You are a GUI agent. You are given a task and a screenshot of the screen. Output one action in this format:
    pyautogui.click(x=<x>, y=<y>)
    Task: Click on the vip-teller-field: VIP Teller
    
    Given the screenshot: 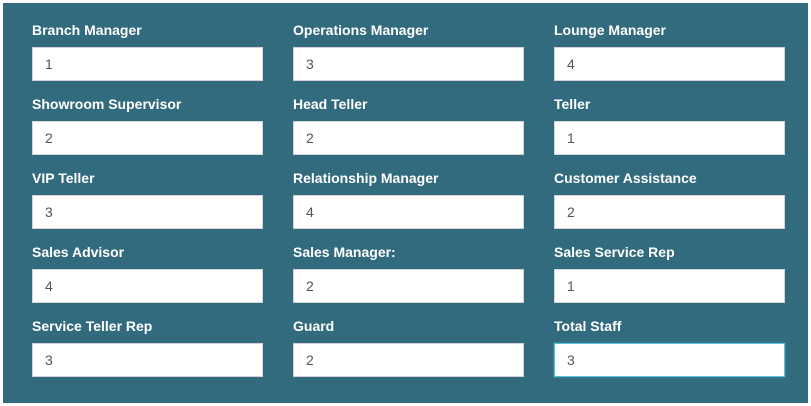 What is the action you would take?
    pyautogui.click(x=147, y=207)
    